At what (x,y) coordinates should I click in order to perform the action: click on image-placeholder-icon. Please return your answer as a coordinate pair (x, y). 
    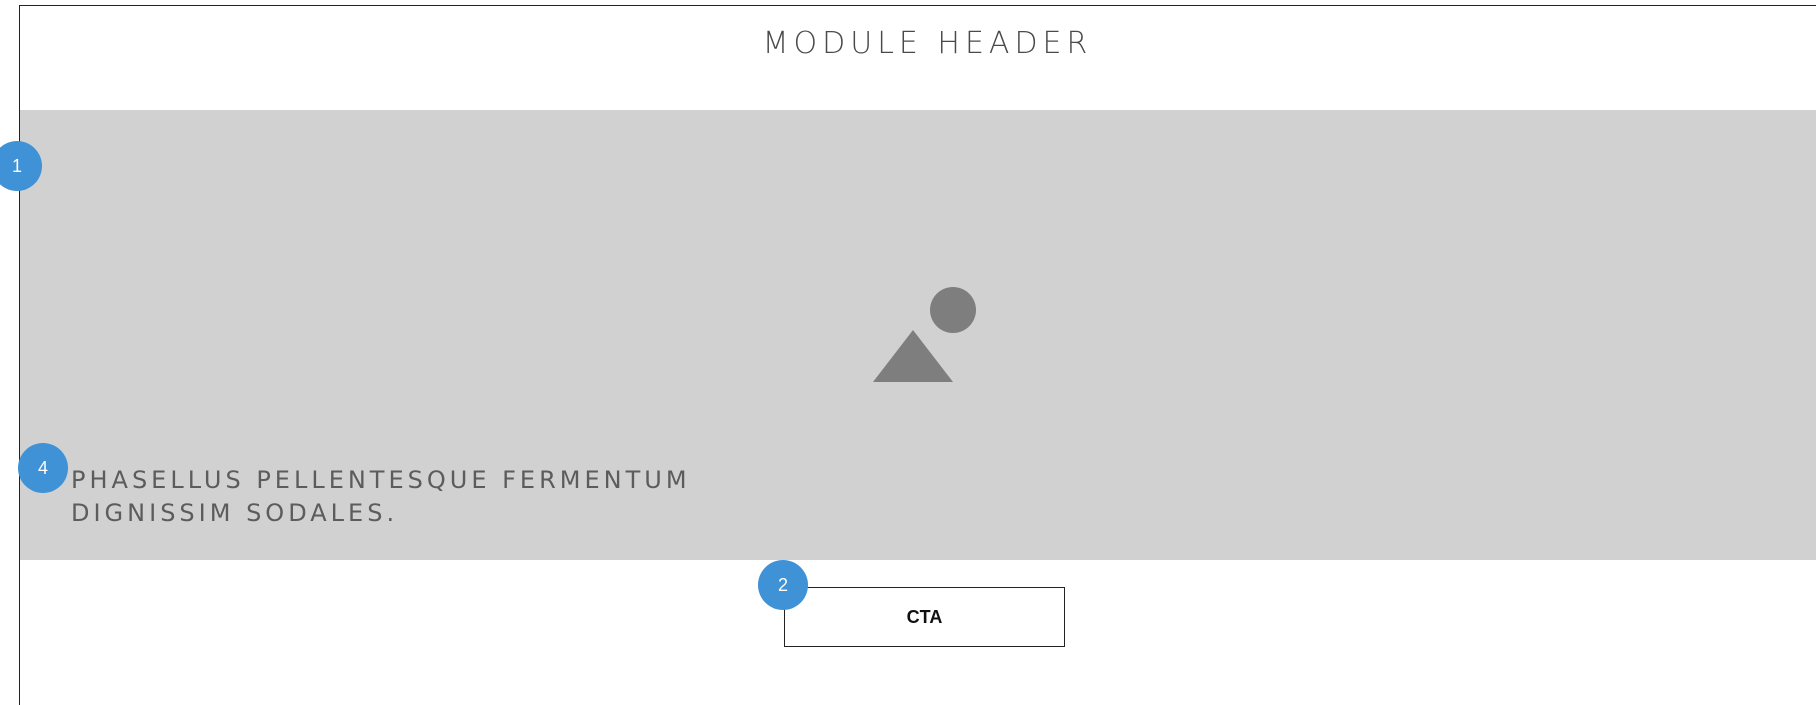
    Looking at the image, I should click on (924, 334).